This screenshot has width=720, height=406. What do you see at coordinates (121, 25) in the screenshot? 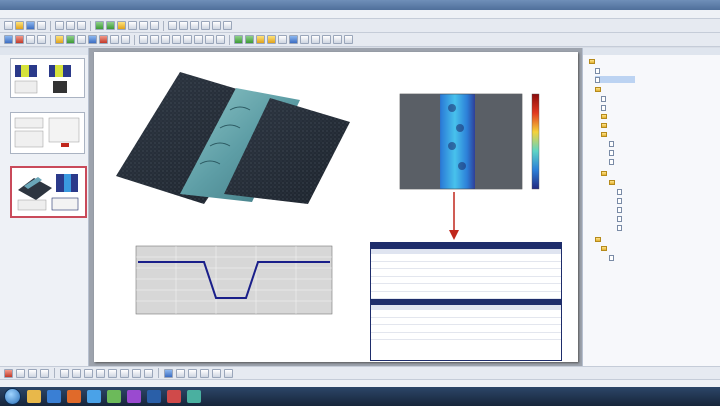
I see `highlight-icon` at bounding box center [121, 25].